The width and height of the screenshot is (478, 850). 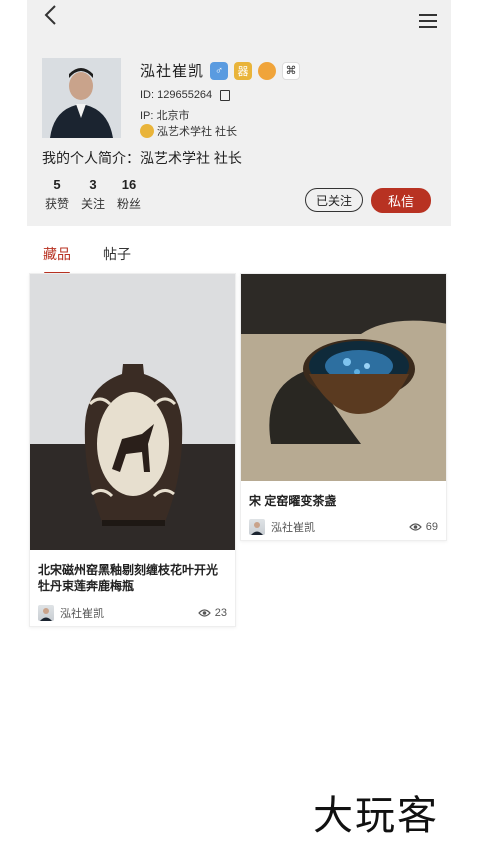 What do you see at coordinates (57, 184) in the screenshot?
I see `stat-value: 5` at bounding box center [57, 184].